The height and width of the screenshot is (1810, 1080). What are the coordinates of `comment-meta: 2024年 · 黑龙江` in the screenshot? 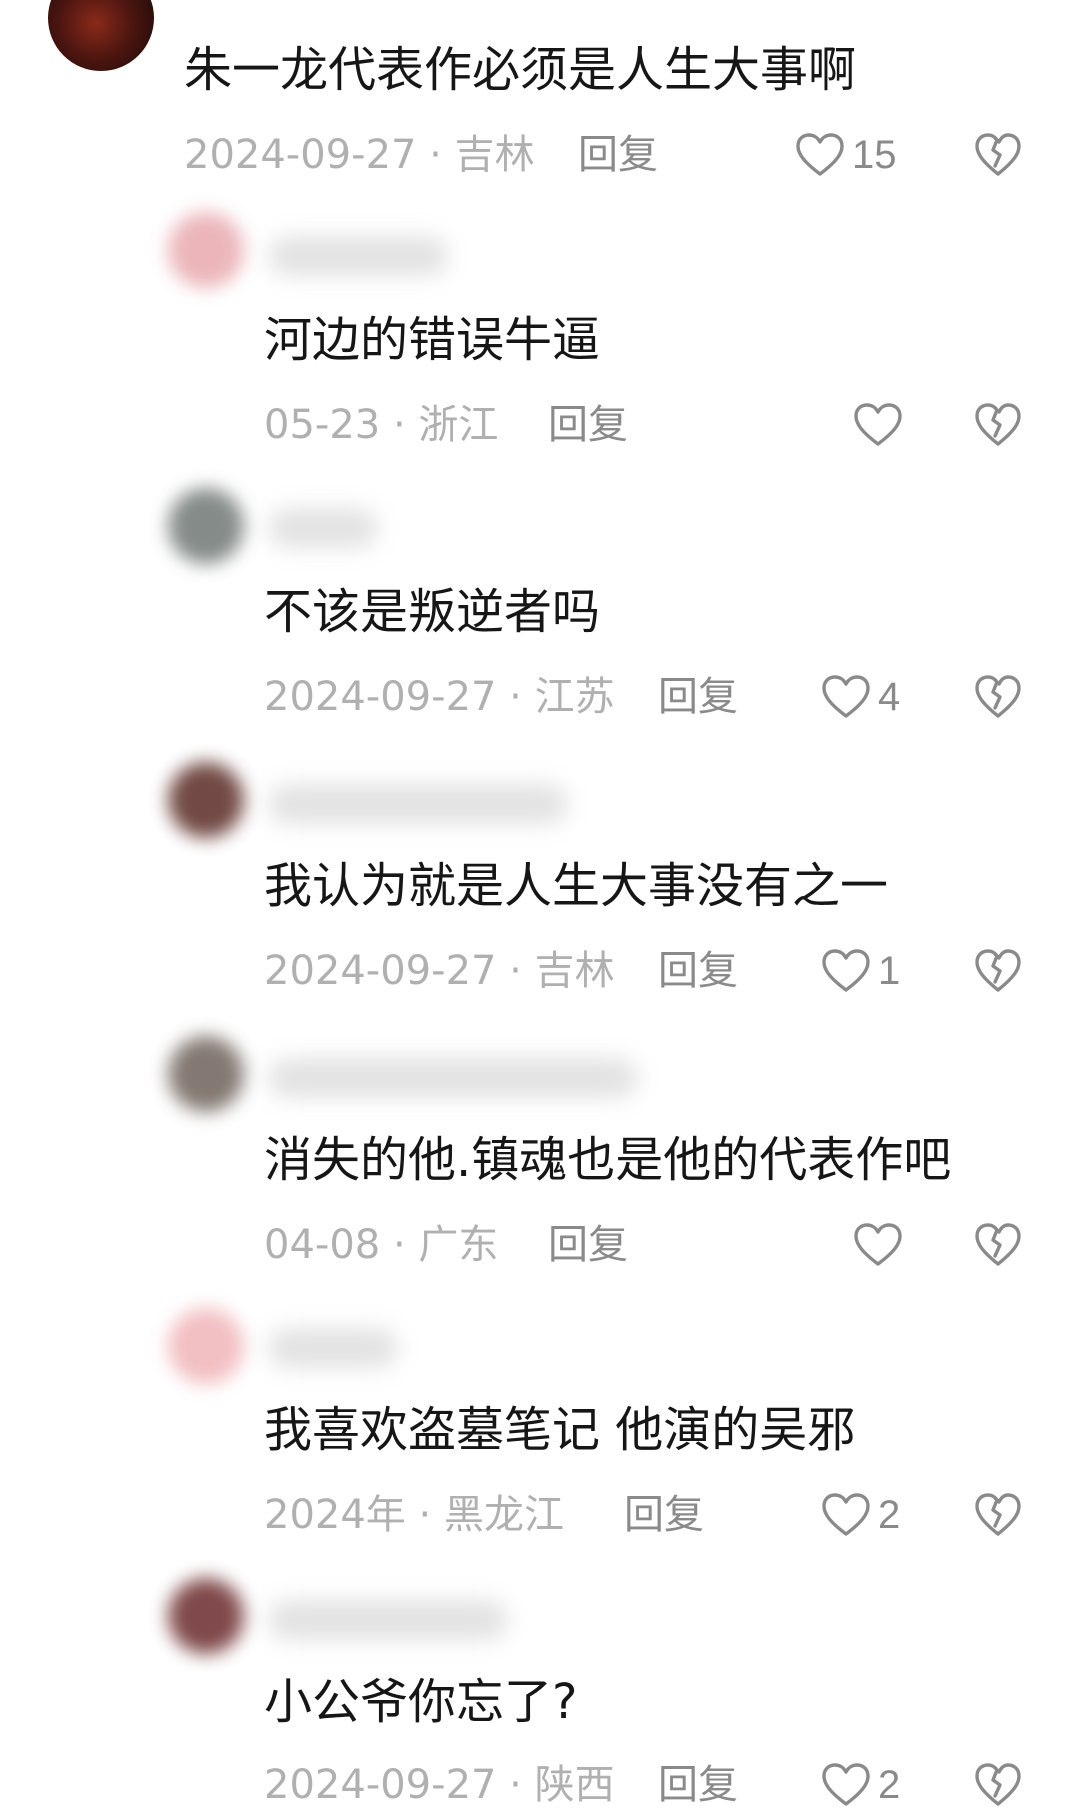 It's located at (414, 1515).